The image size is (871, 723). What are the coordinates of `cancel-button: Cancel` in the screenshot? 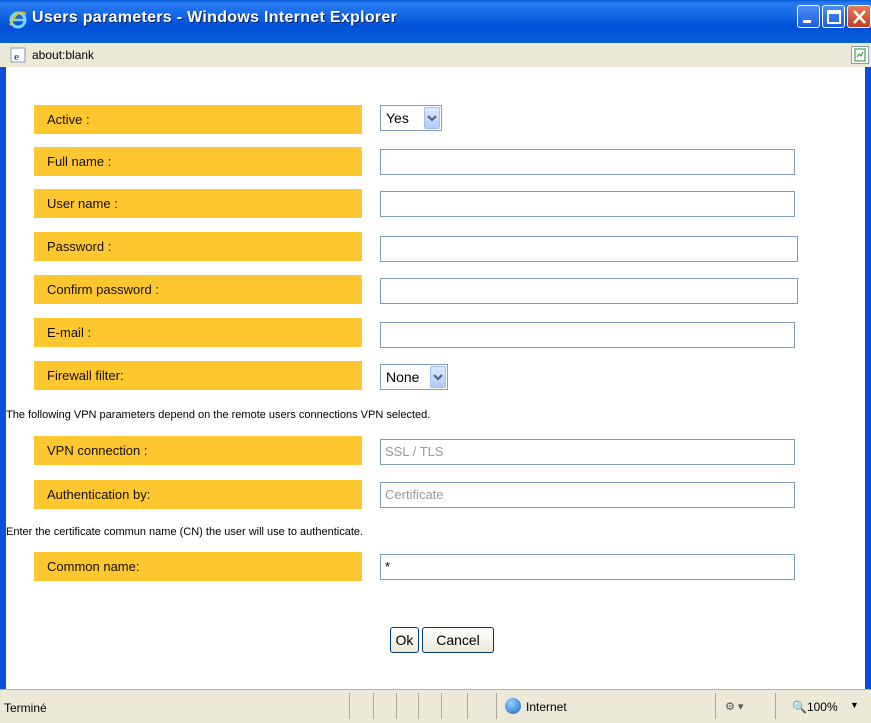 It's located at (458, 640).